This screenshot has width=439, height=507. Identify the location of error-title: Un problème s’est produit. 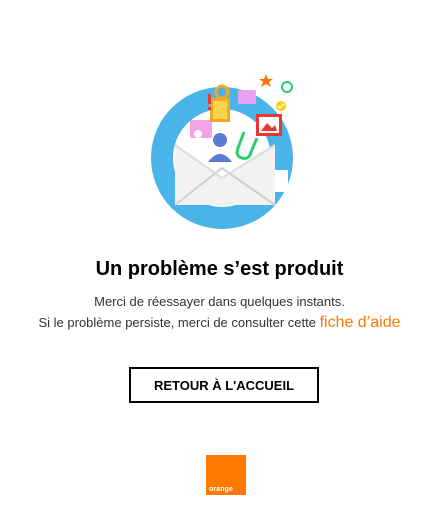
(219, 269).